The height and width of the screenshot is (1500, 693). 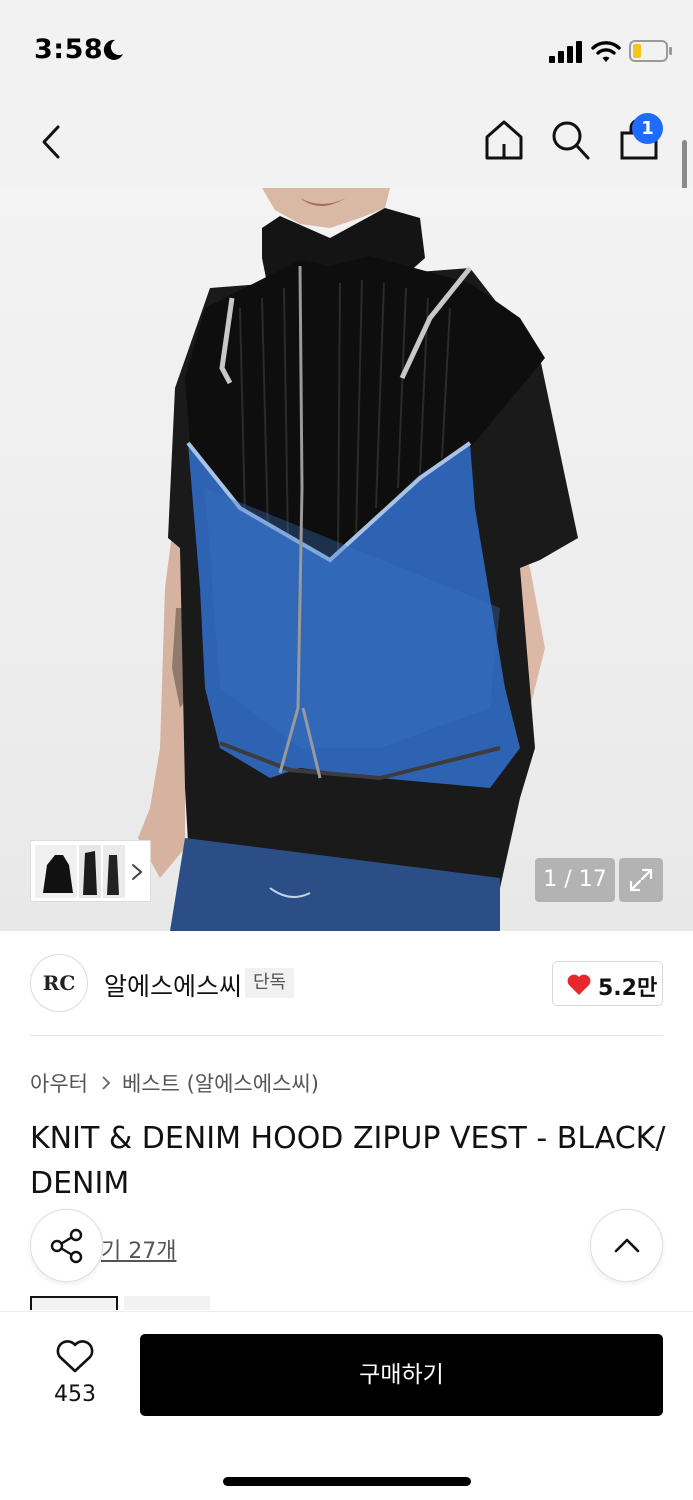 What do you see at coordinates (650, 51) in the screenshot?
I see `battery-icon` at bounding box center [650, 51].